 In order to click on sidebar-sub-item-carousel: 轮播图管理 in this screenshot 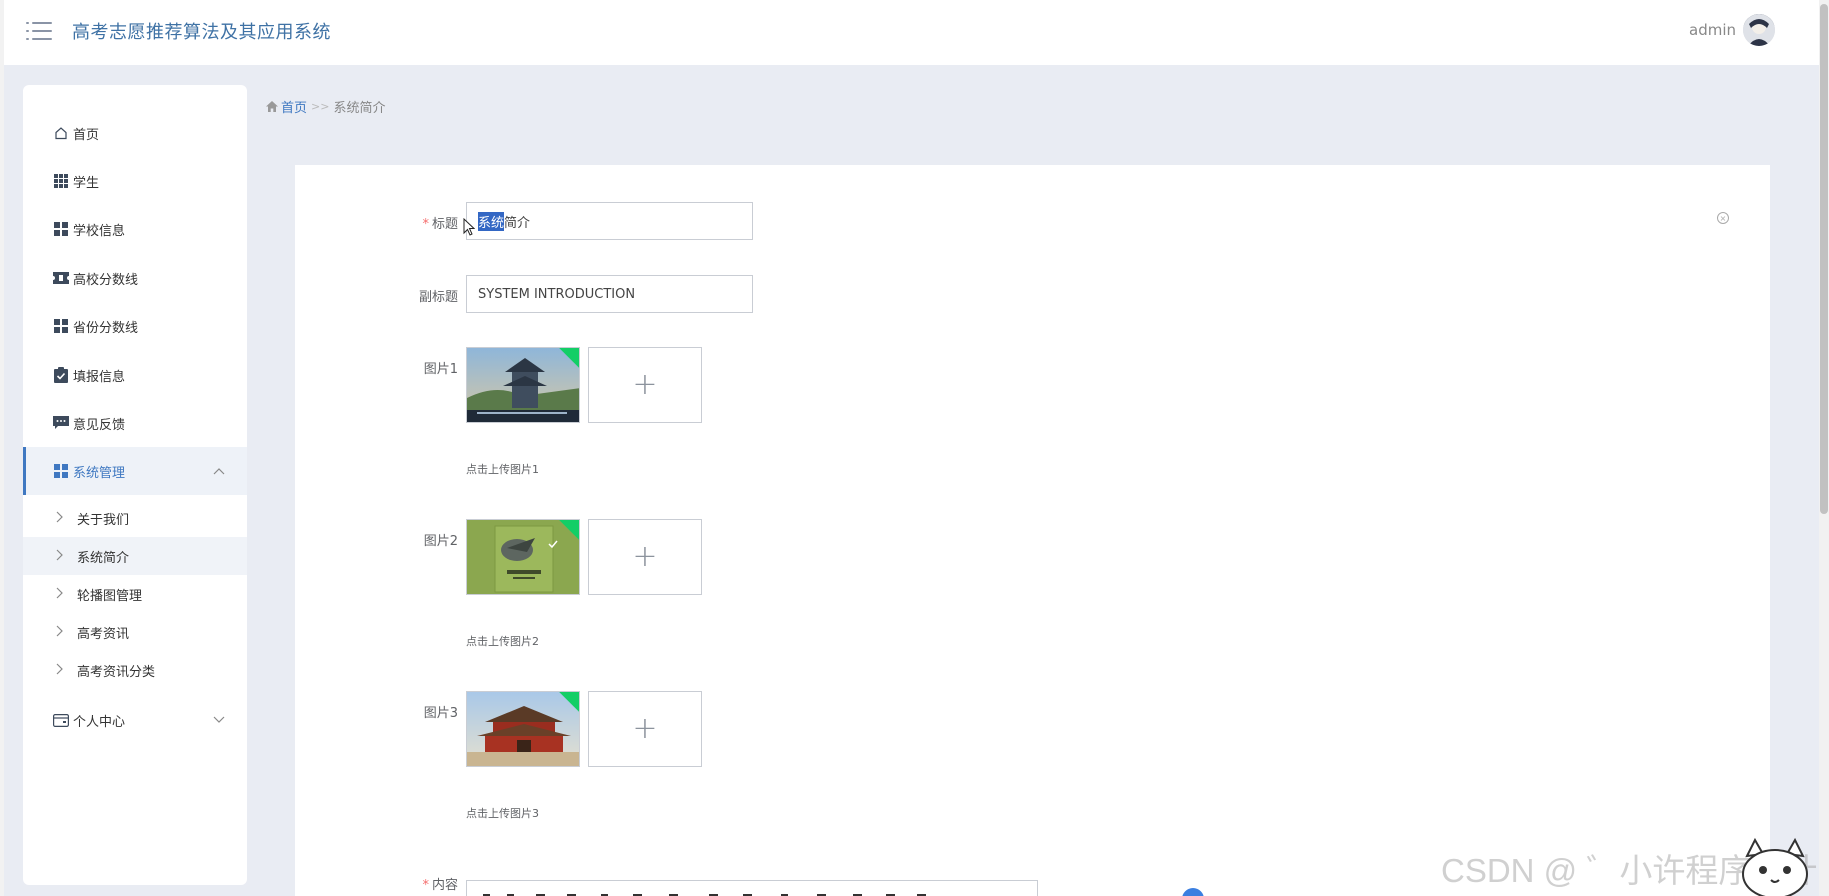, I will do `click(135, 594)`.